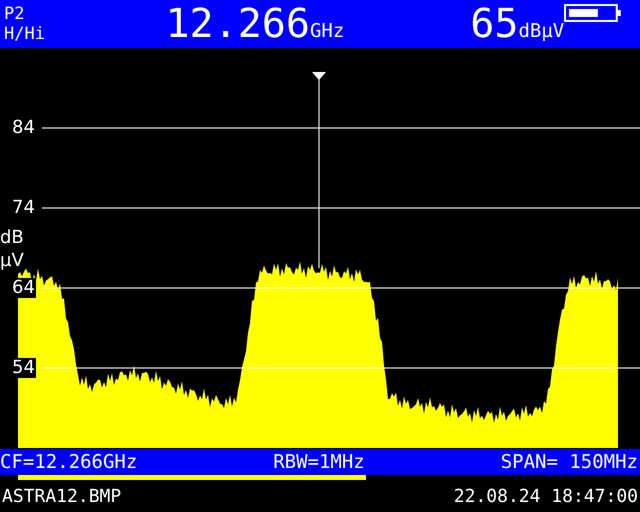  Describe the element at coordinates (12, 260) in the screenshot. I see `y-axis-label: µV` at that location.